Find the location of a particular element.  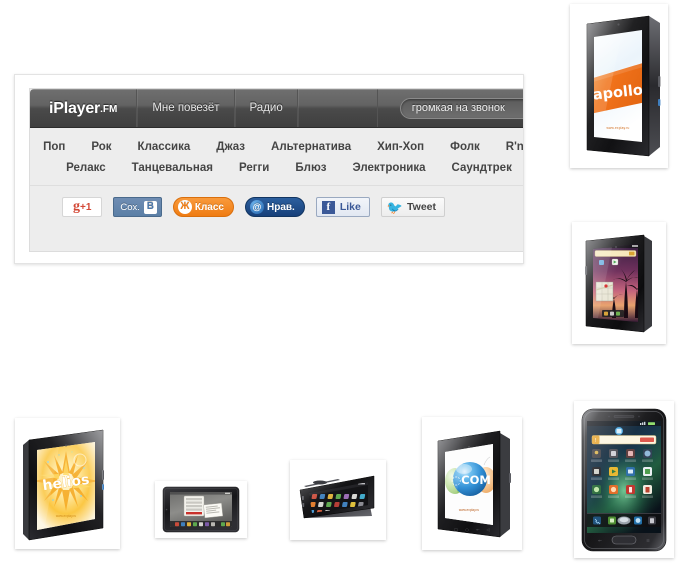

brand-primary: iPlayer is located at coordinates (75, 108).